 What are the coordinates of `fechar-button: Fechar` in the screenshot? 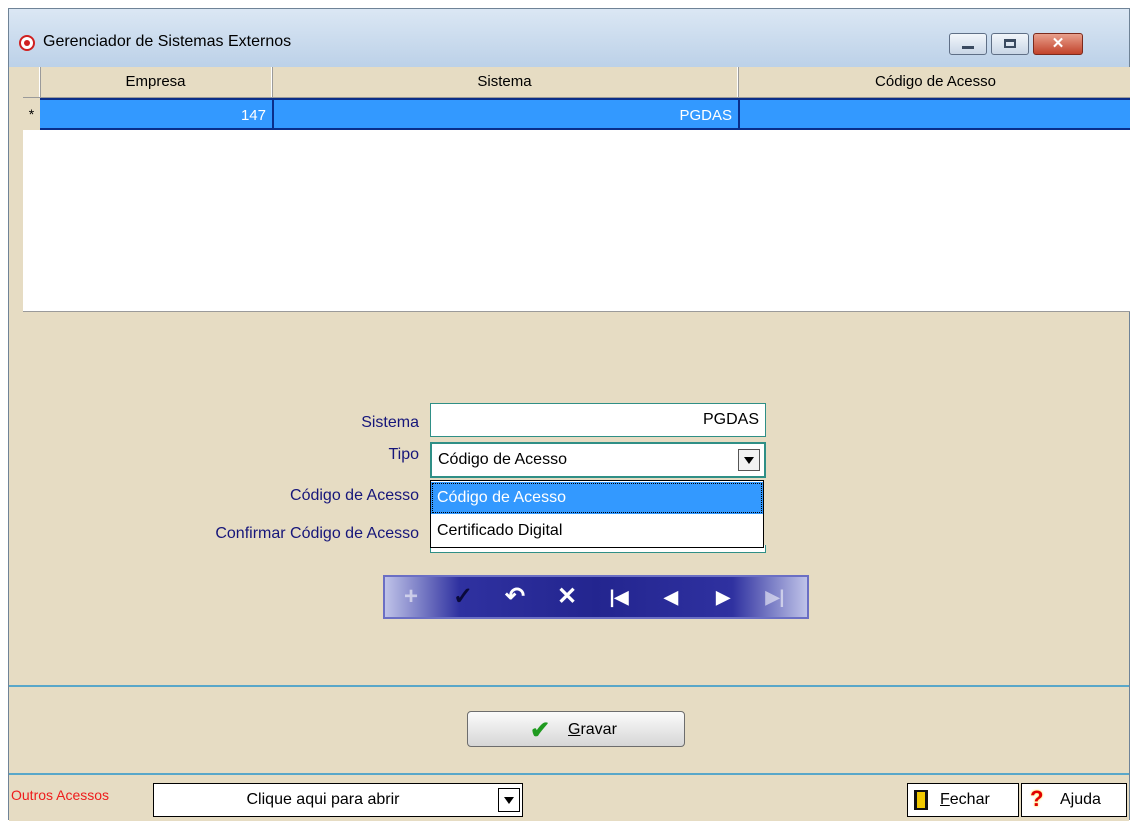 It's located at (963, 800).